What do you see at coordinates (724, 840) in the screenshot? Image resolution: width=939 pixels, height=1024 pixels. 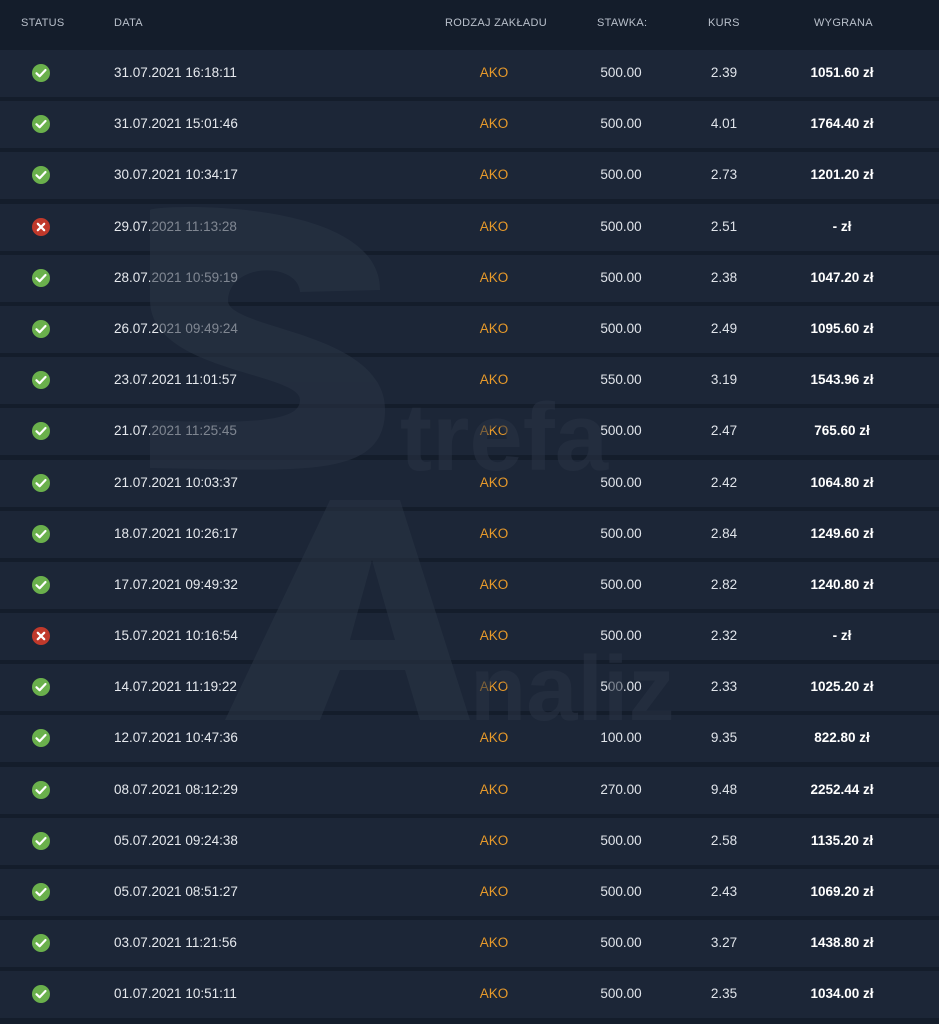 I see `cell-odds: 2.58` at bounding box center [724, 840].